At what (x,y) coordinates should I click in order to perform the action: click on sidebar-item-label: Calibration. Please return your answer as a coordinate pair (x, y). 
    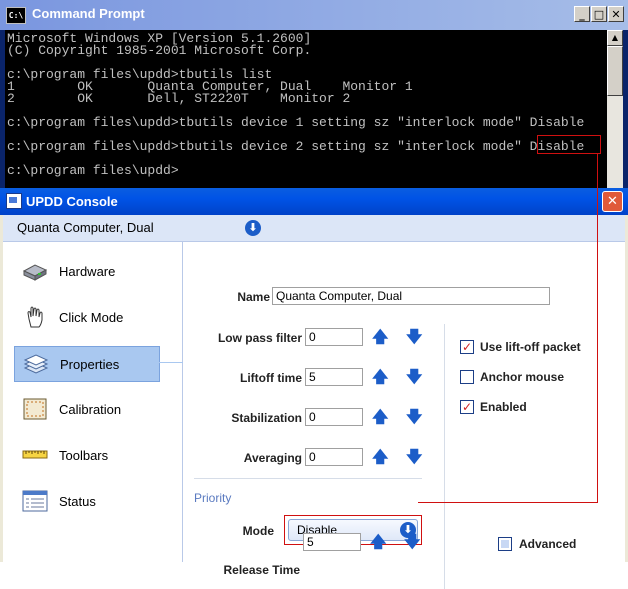
    Looking at the image, I should click on (90, 409).